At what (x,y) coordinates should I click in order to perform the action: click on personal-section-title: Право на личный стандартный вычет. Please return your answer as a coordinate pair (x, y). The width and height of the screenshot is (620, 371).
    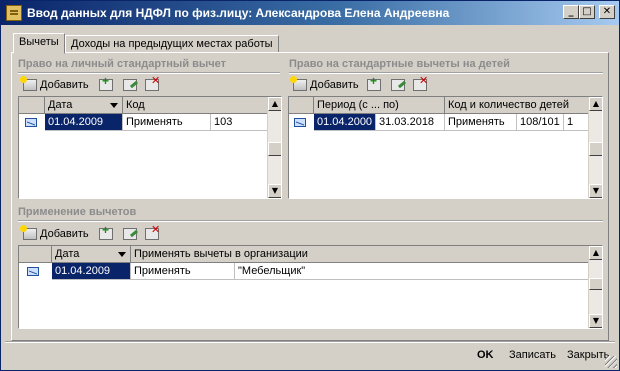
    Looking at the image, I should click on (122, 64).